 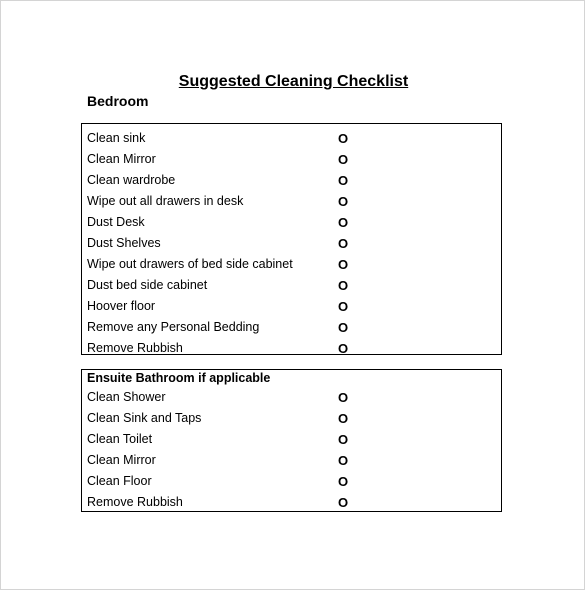 What do you see at coordinates (291, 201) in the screenshot?
I see `checklist-item: Wipe out all drawers in desk O` at bounding box center [291, 201].